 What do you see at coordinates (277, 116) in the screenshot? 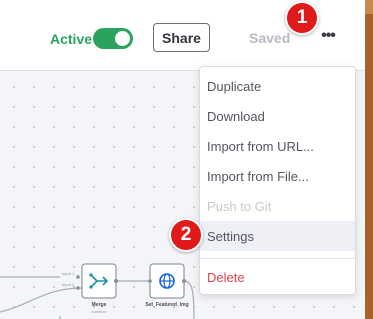
I see `menu-item-download: Download` at bounding box center [277, 116].